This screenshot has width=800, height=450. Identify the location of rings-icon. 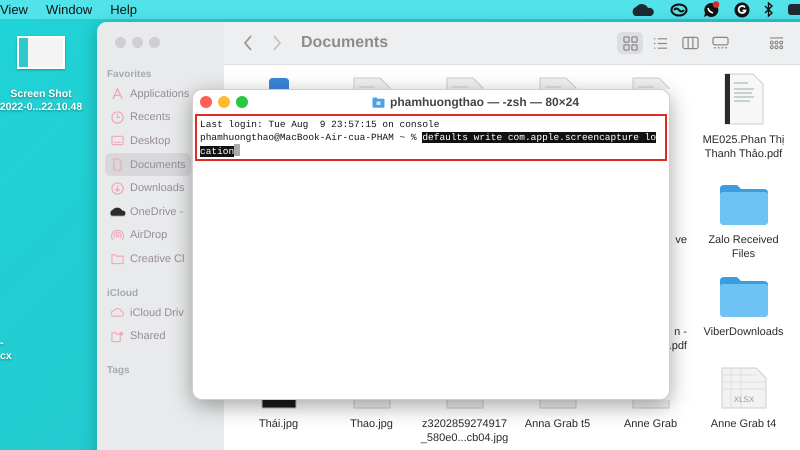
(679, 9).